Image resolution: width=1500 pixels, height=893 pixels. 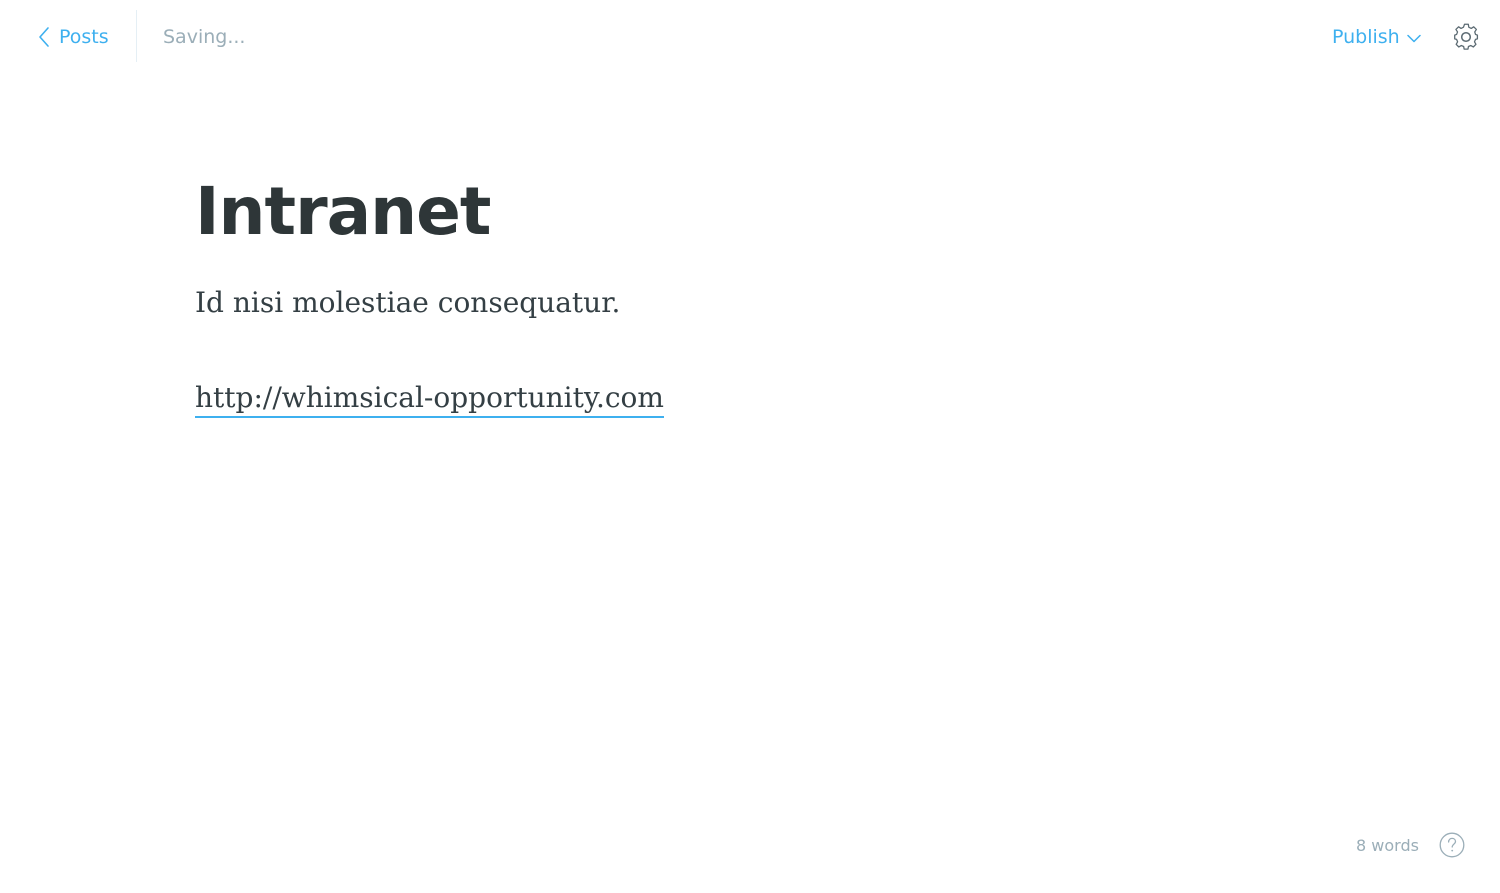 What do you see at coordinates (1413, 38) in the screenshot?
I see `chevron-down-icon` at bounding box center [1413, 38].